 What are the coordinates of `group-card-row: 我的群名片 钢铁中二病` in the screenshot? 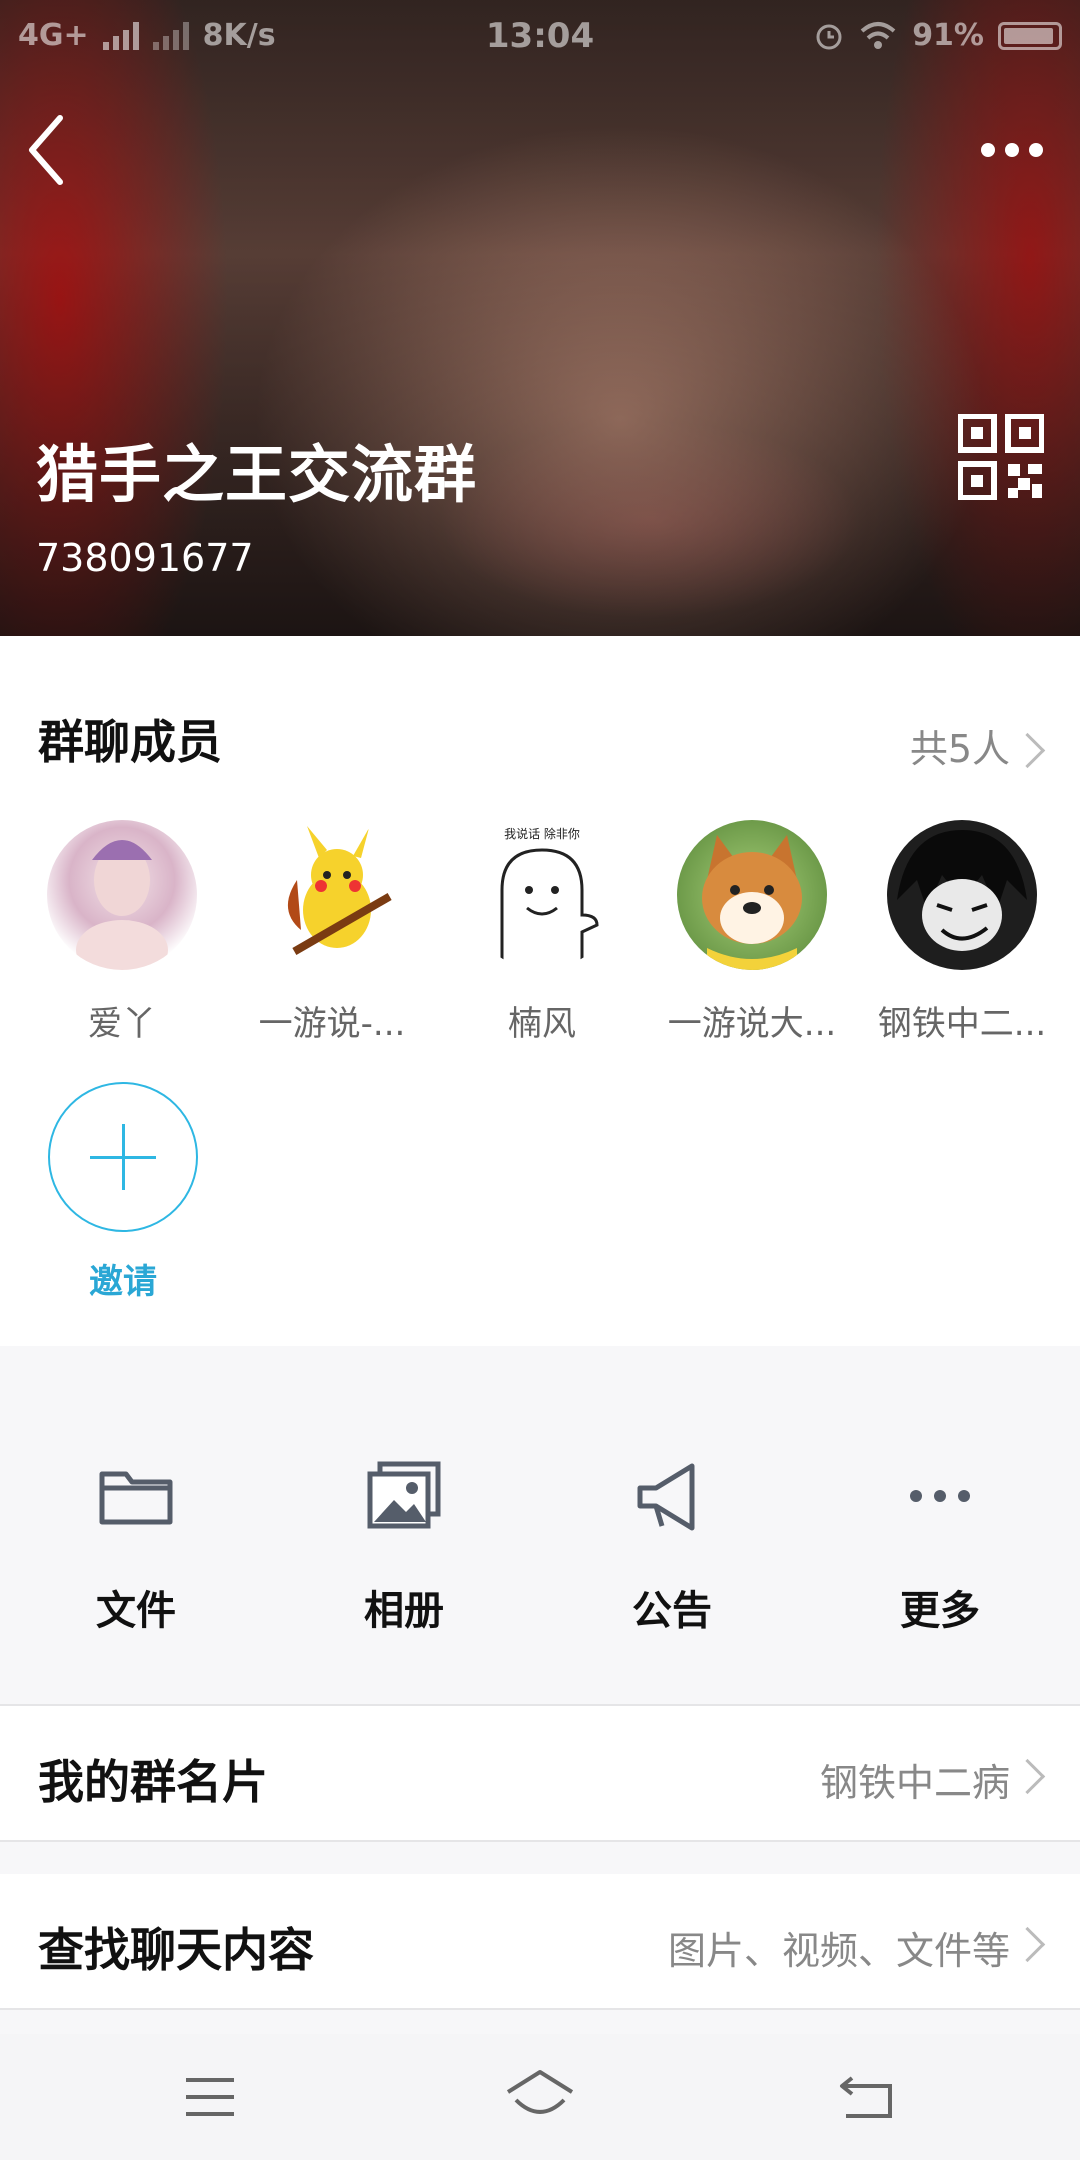 It's located at (540, 1773).